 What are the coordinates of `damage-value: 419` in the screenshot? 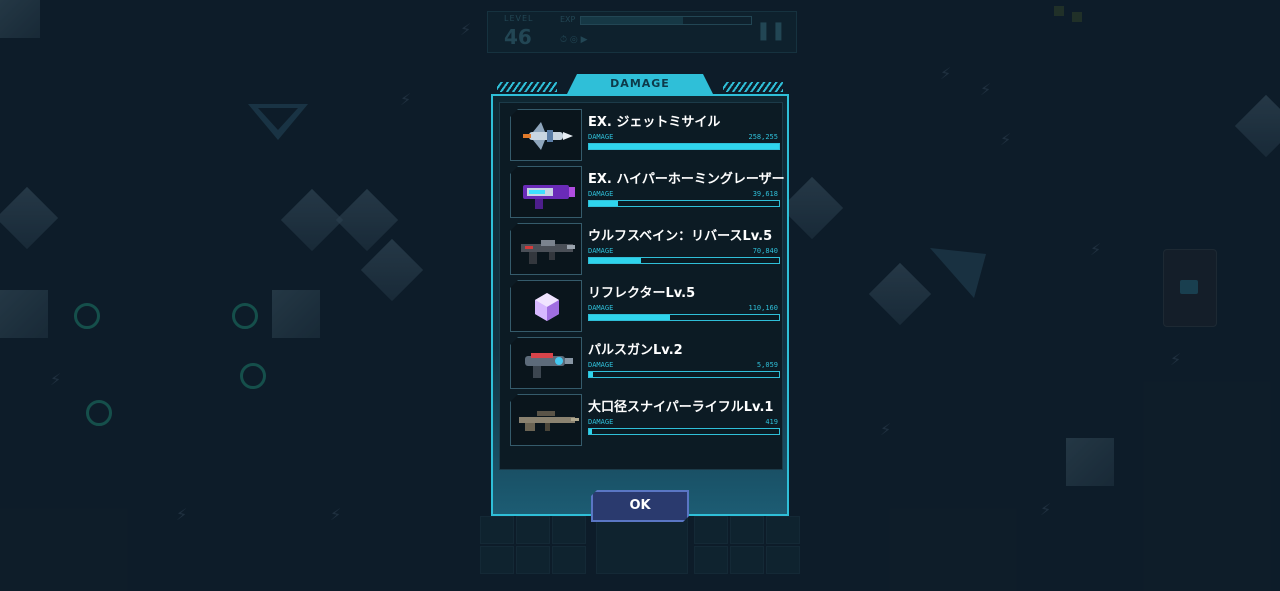 It's located at (771, 422).